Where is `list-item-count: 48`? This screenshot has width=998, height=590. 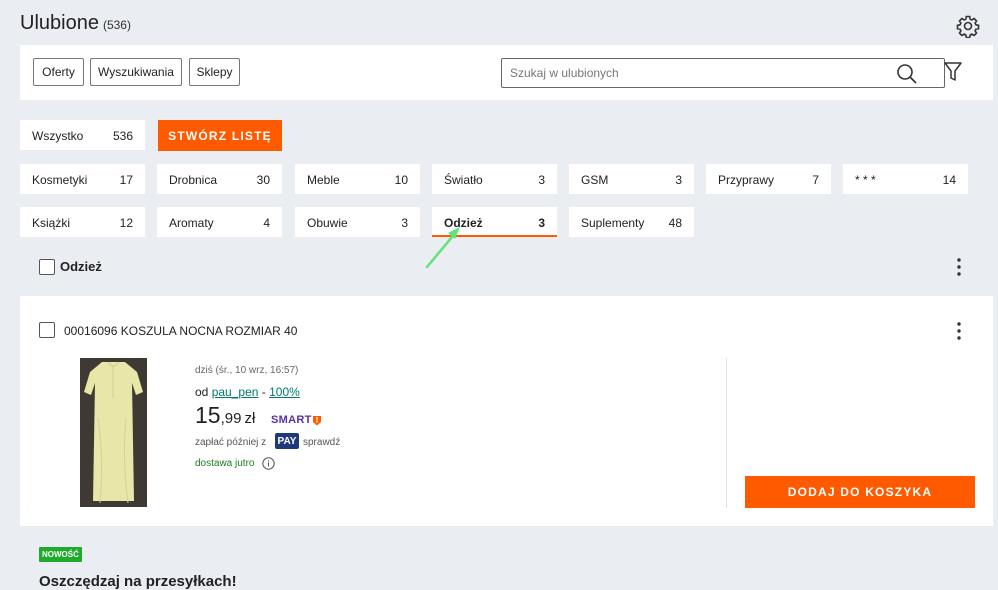
list-item-count: 48 is located at coordinates (675, 223).